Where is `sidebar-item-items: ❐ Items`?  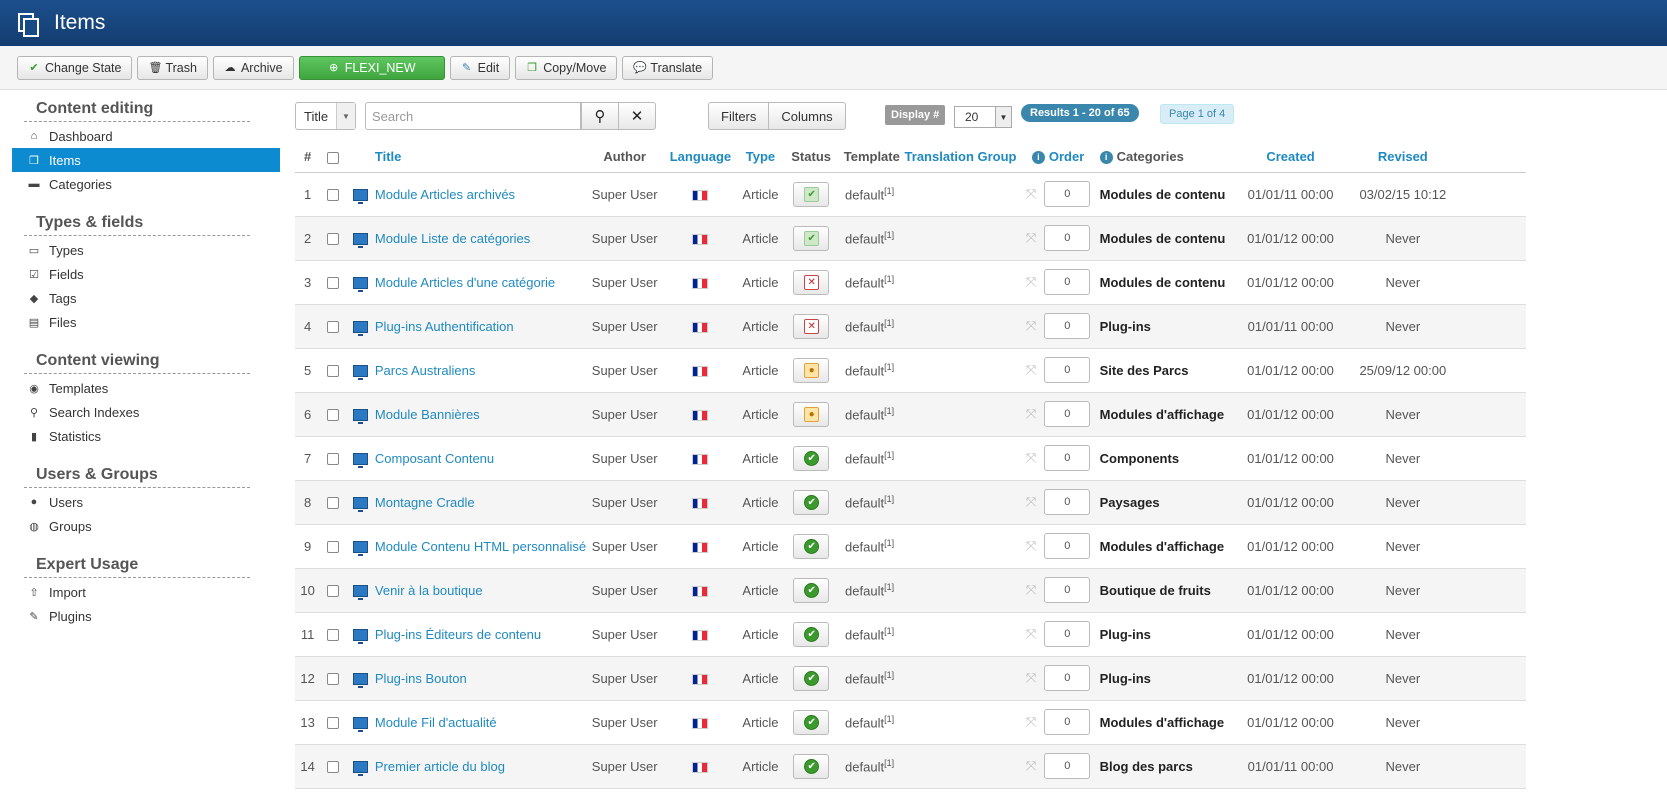 sidebar-item-items: ❐ Items is located at coordinates (146, 160).